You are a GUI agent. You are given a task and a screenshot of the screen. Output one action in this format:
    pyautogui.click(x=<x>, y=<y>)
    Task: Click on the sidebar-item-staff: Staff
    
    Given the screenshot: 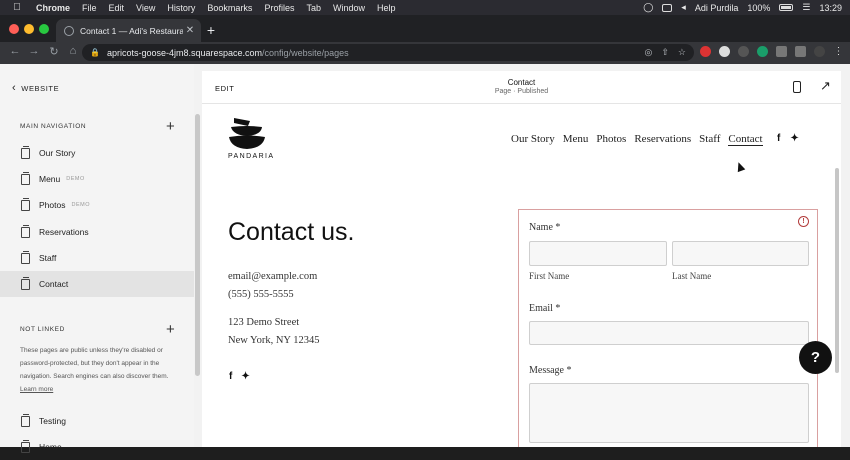 What is the action you would take?
    pyautogui.click(x=97, y=258)
    